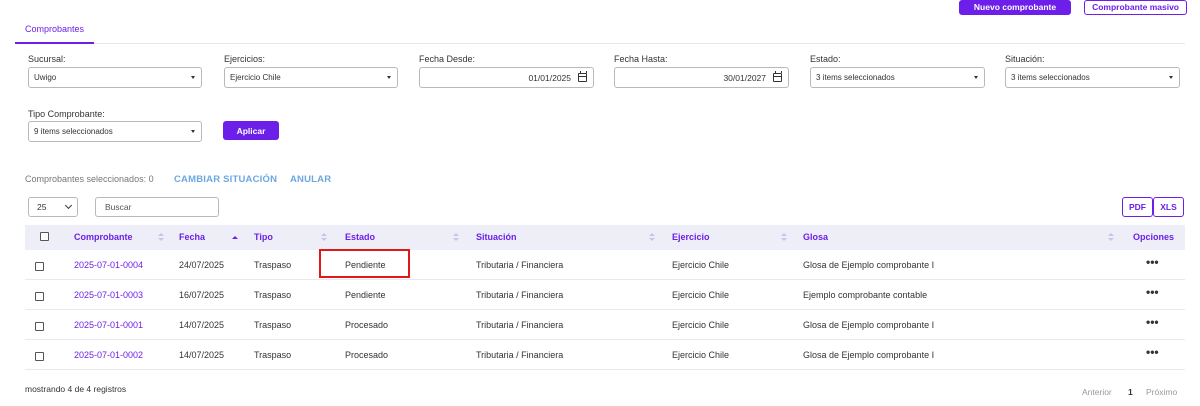  Describe the element at coordinates (202, 265) in the screenshot. I see `fecha-cell: 24/07/2025` at that location.